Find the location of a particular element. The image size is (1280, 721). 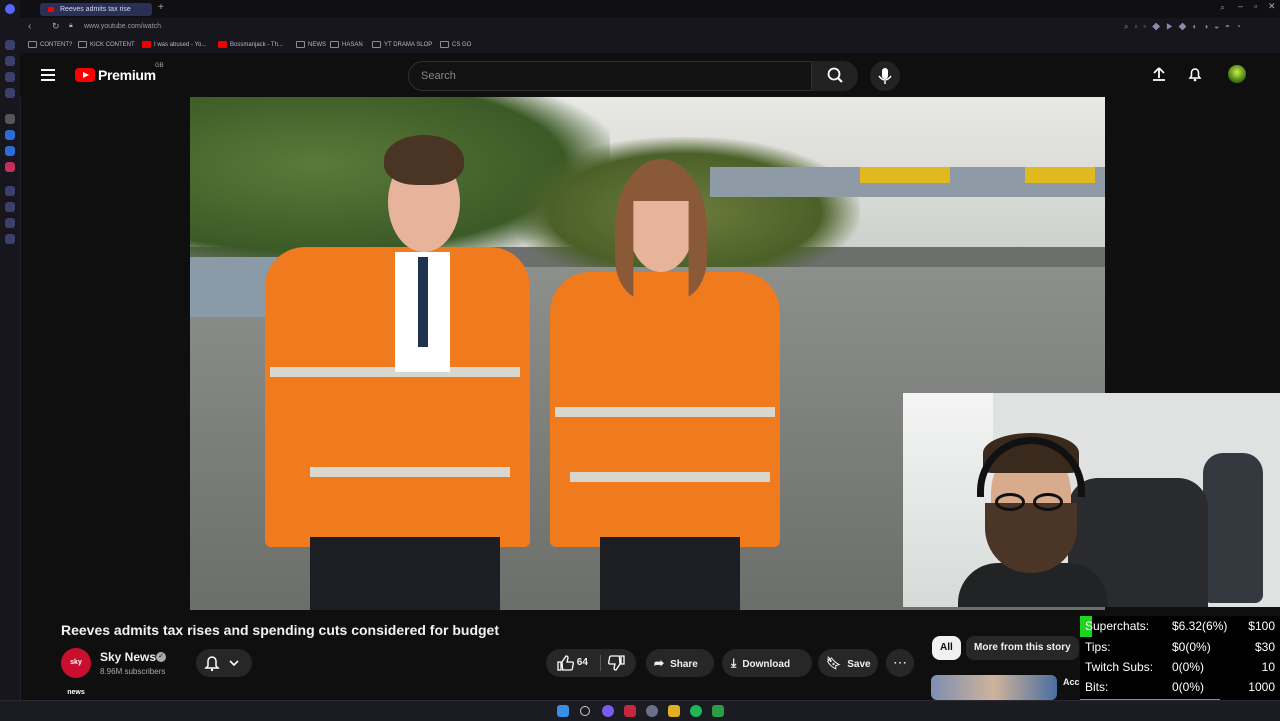

download-button: ⤓ Download is located at coordinates (767, 663).